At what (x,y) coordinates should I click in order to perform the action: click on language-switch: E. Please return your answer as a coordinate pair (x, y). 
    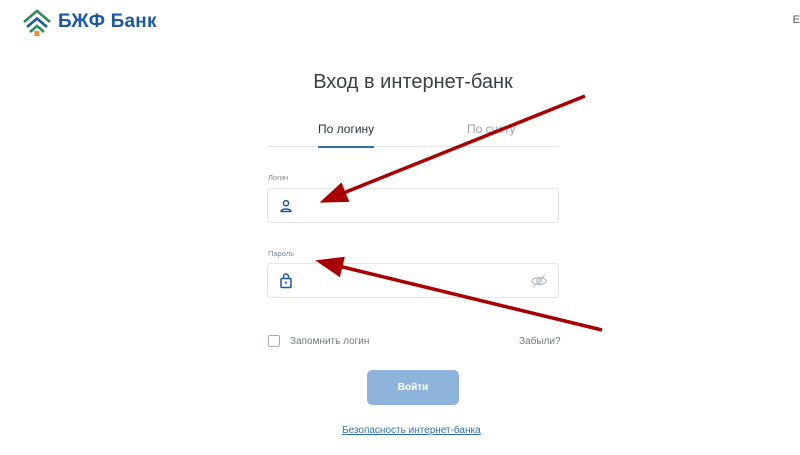
    Looking at the image, I should click on (796, 20).